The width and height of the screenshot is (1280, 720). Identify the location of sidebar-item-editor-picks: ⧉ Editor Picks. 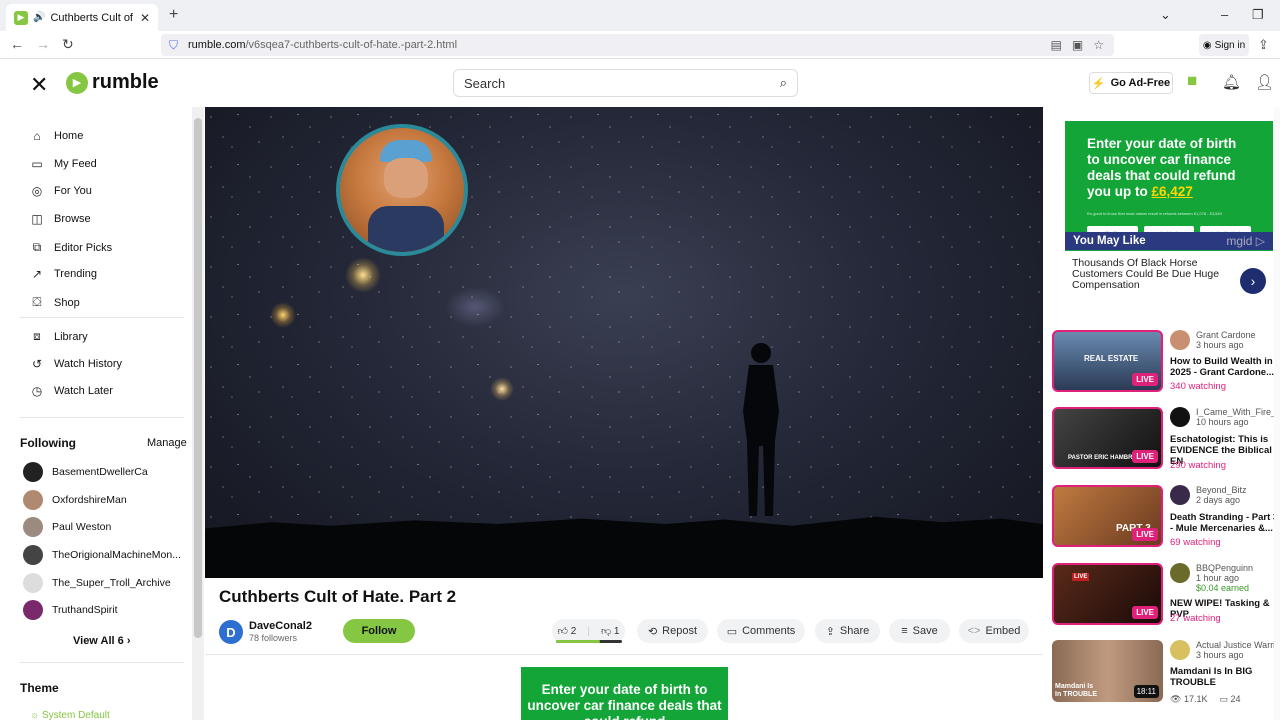
(71, 247).